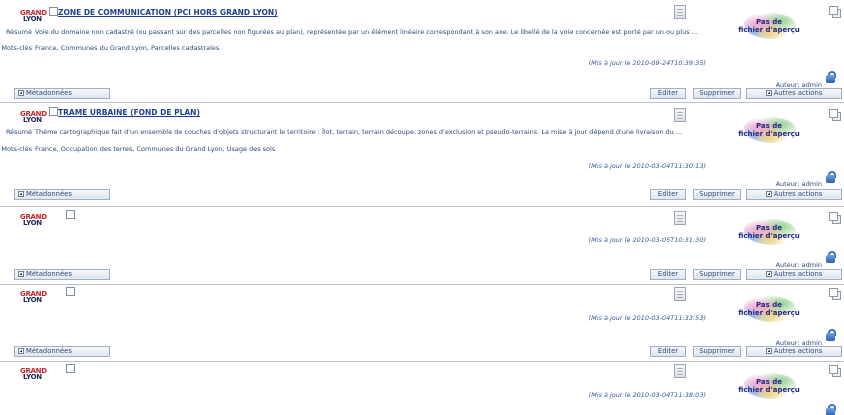  What do you see at coordinates (647, 318) in the screenshot?
I see `updated-date: (Mis à jour le 2010-03-04T11:33:53)` at bounding box center [647, 318].